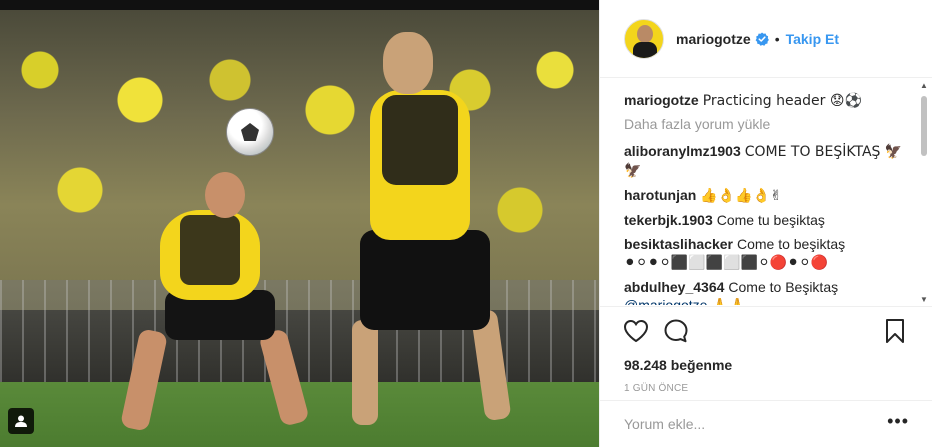  I want to click on comment-input, so click(756, 424).